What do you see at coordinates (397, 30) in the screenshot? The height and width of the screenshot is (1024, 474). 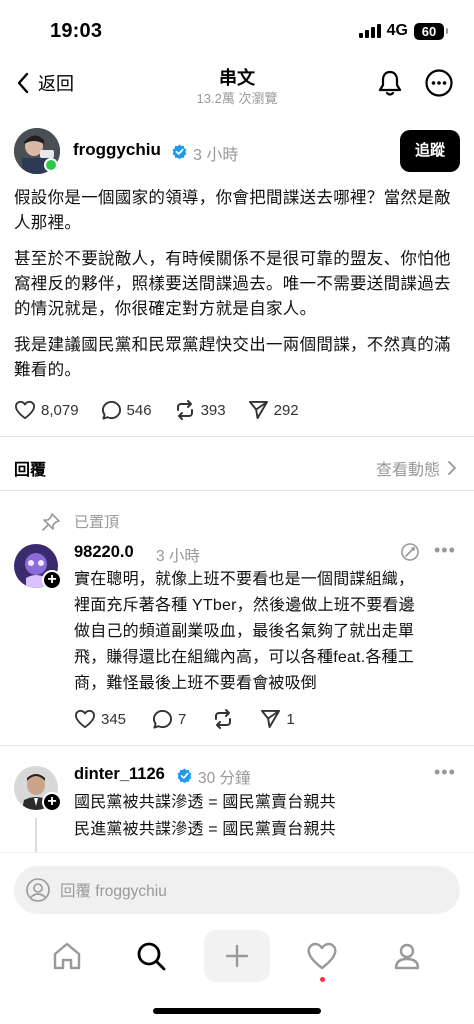 I see `network-type: 4G` at bounding box center [397, 30].